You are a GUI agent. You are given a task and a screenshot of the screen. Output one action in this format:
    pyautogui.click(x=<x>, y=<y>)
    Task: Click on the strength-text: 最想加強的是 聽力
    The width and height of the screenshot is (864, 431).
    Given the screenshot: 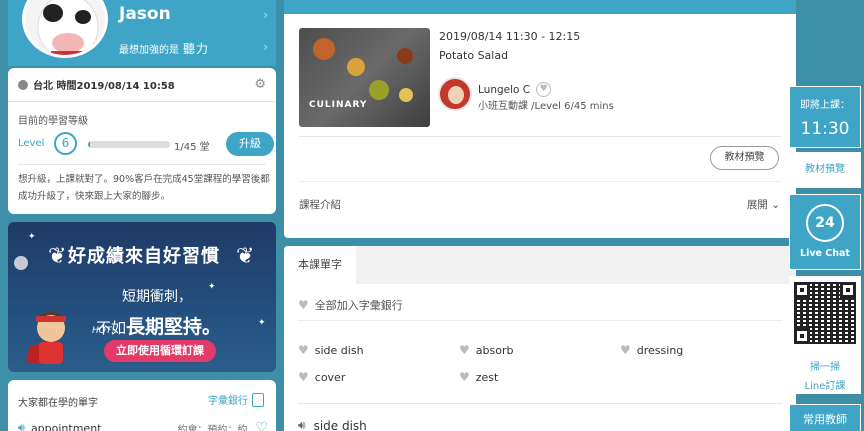 What is the action you would take?
    pyautogui.click(x=164, y=48)
    